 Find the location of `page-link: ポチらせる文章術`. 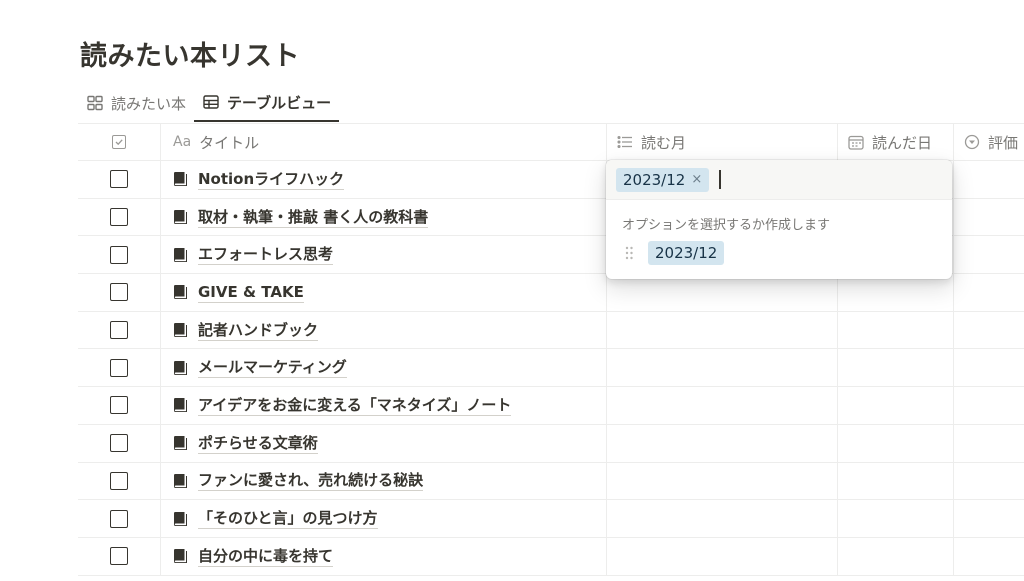

page-link: ポチらせる文章術 is located at coordinates (258, 443).